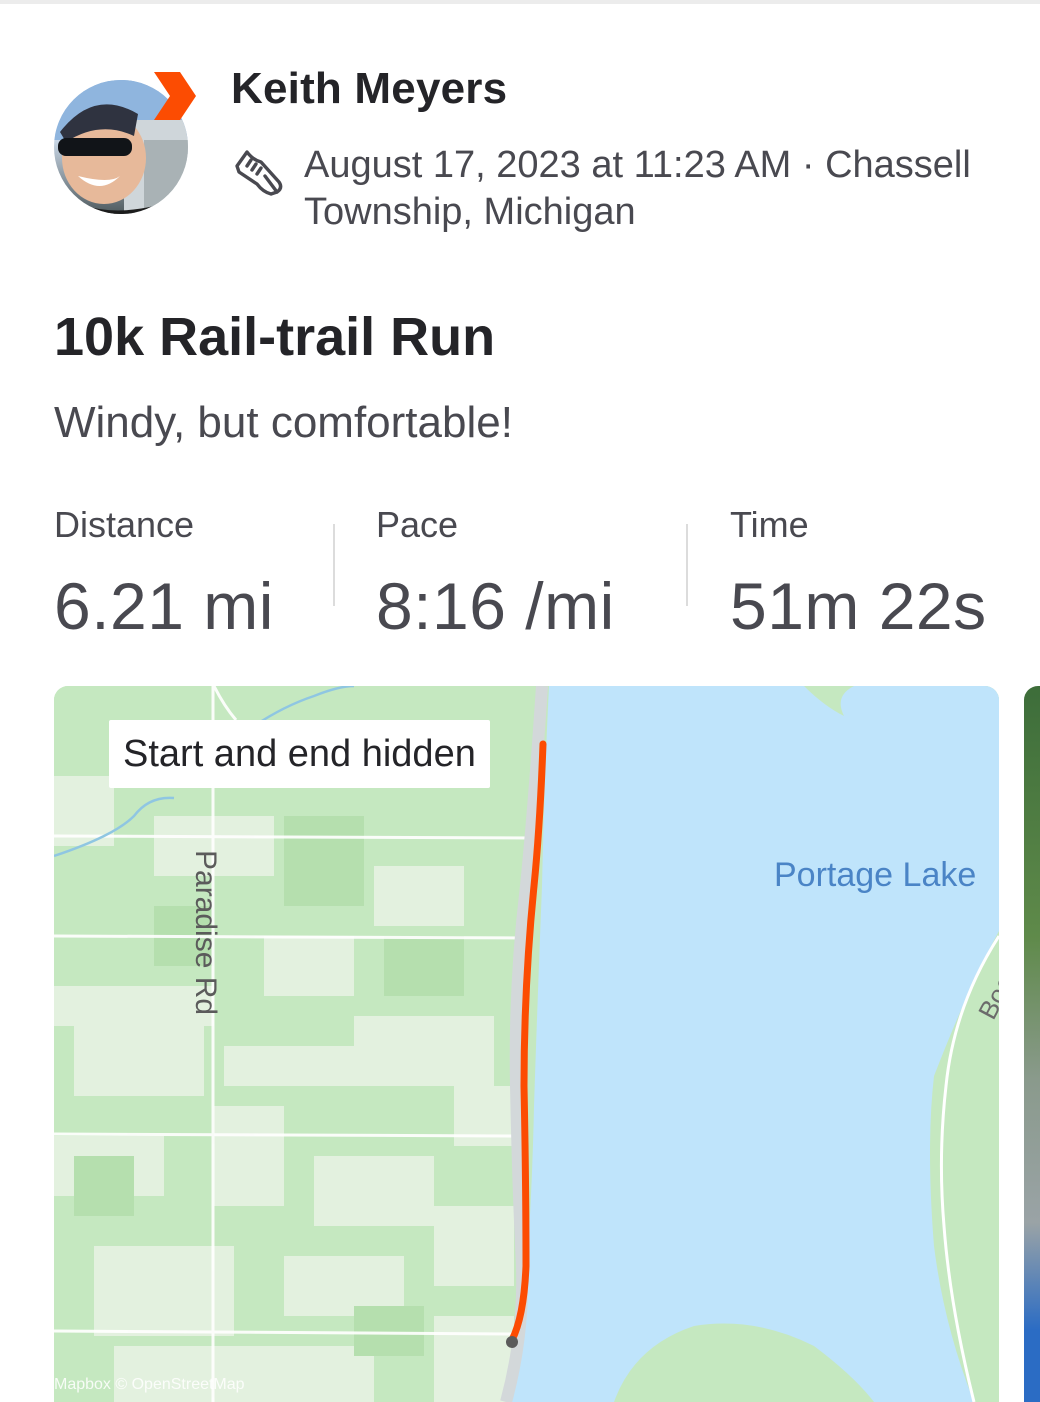 Image resolution: width=1040 pixels, height=1402 pixels. What do you see at coordinates (259, 173) in the screenshot?
I see `running-shoe-icon` at bounding box center [259, 173].